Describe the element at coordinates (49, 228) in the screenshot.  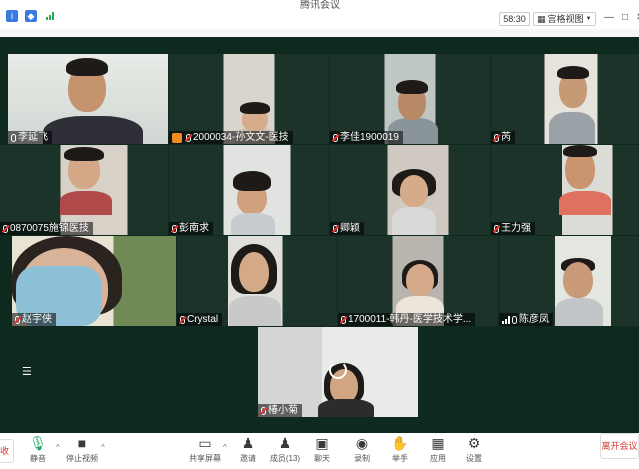
I see `participant-name: 0870075施锦医技` at that location.